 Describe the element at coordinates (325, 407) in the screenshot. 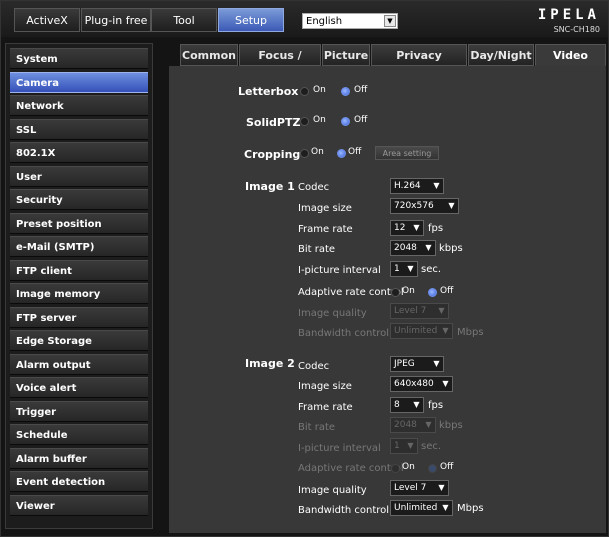

I see `image2-frame-label: Frame rate` at that location.